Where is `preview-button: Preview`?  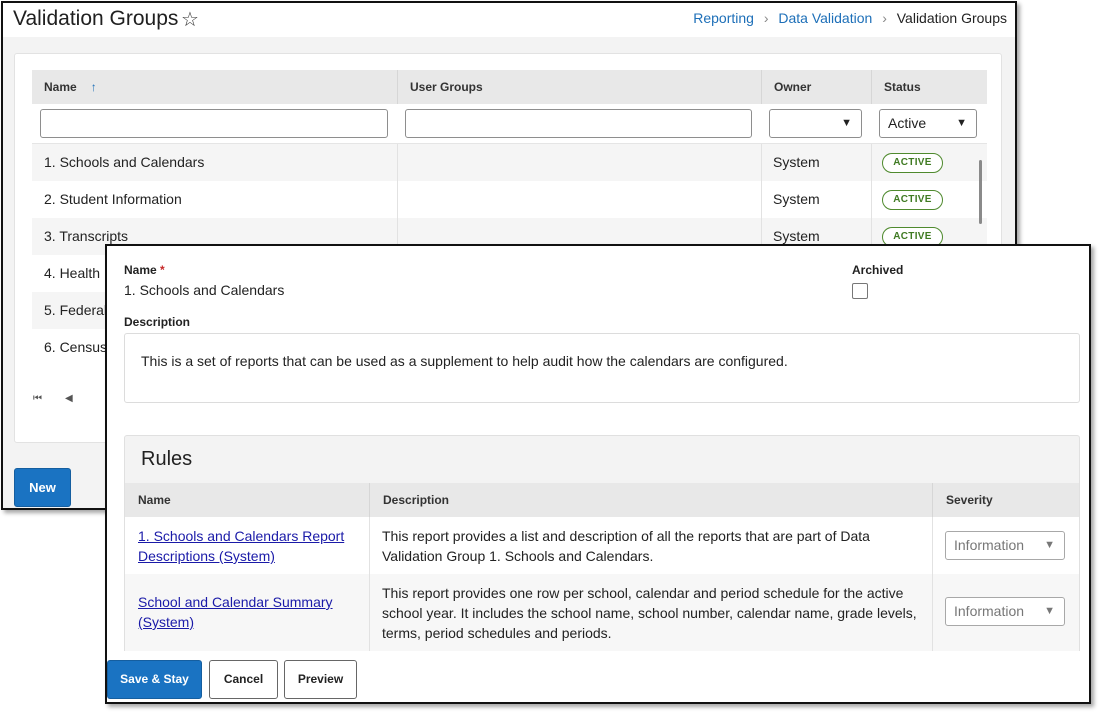 preview-button: Preview is located at coordinates (320, 679).